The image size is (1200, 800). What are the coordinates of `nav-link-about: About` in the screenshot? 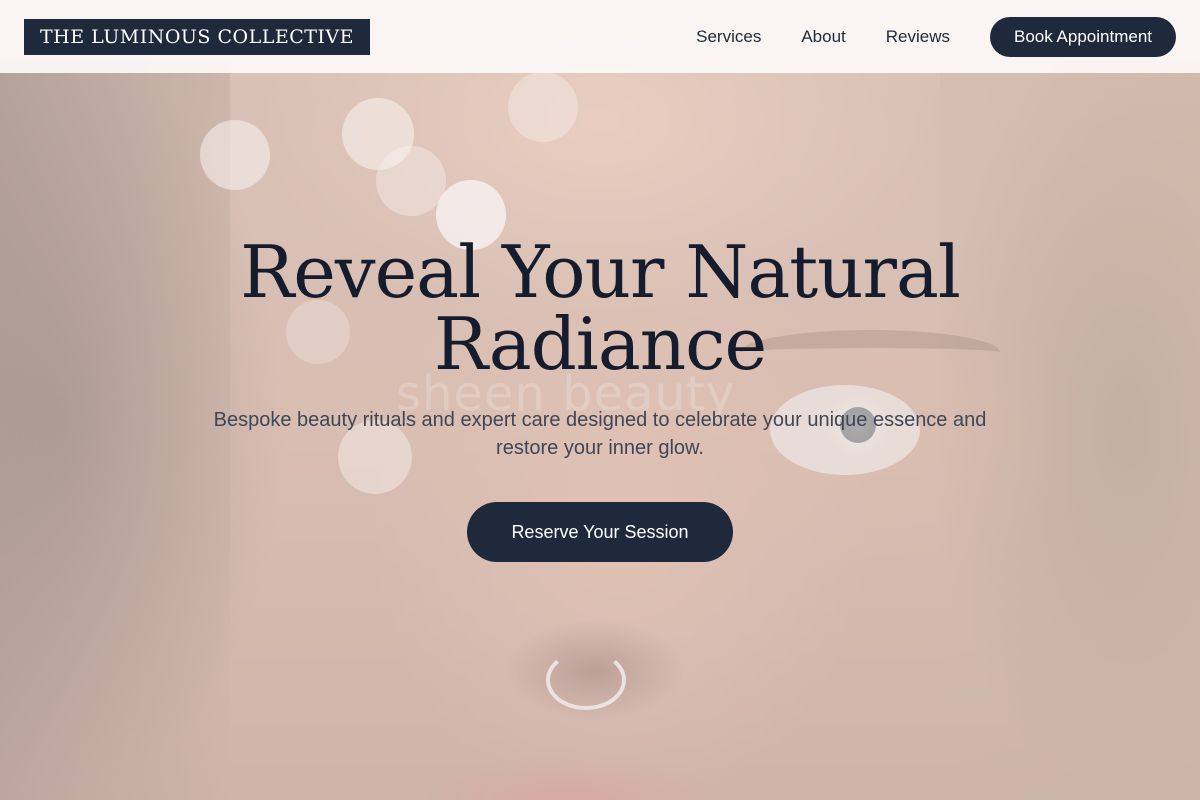 It's located at (823, 37).